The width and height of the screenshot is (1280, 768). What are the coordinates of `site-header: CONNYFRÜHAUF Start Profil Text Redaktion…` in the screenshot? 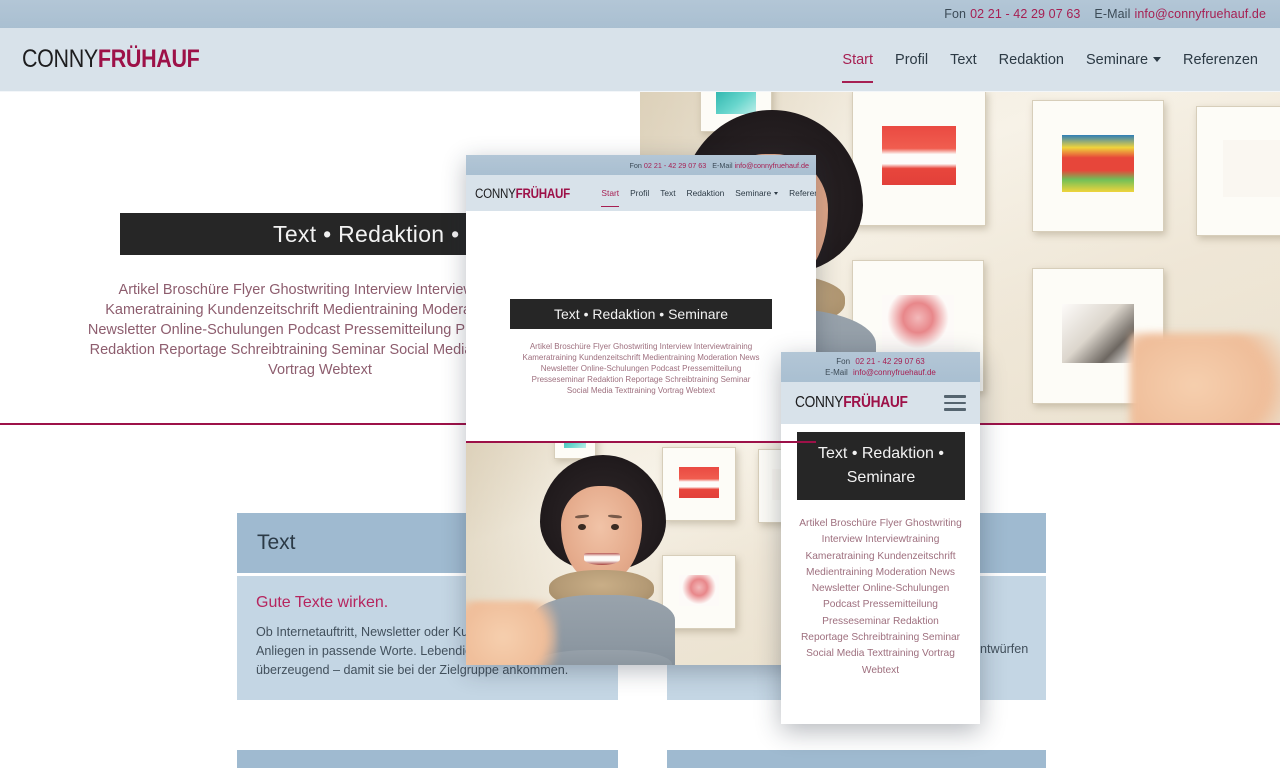 It's located at (640, 60).